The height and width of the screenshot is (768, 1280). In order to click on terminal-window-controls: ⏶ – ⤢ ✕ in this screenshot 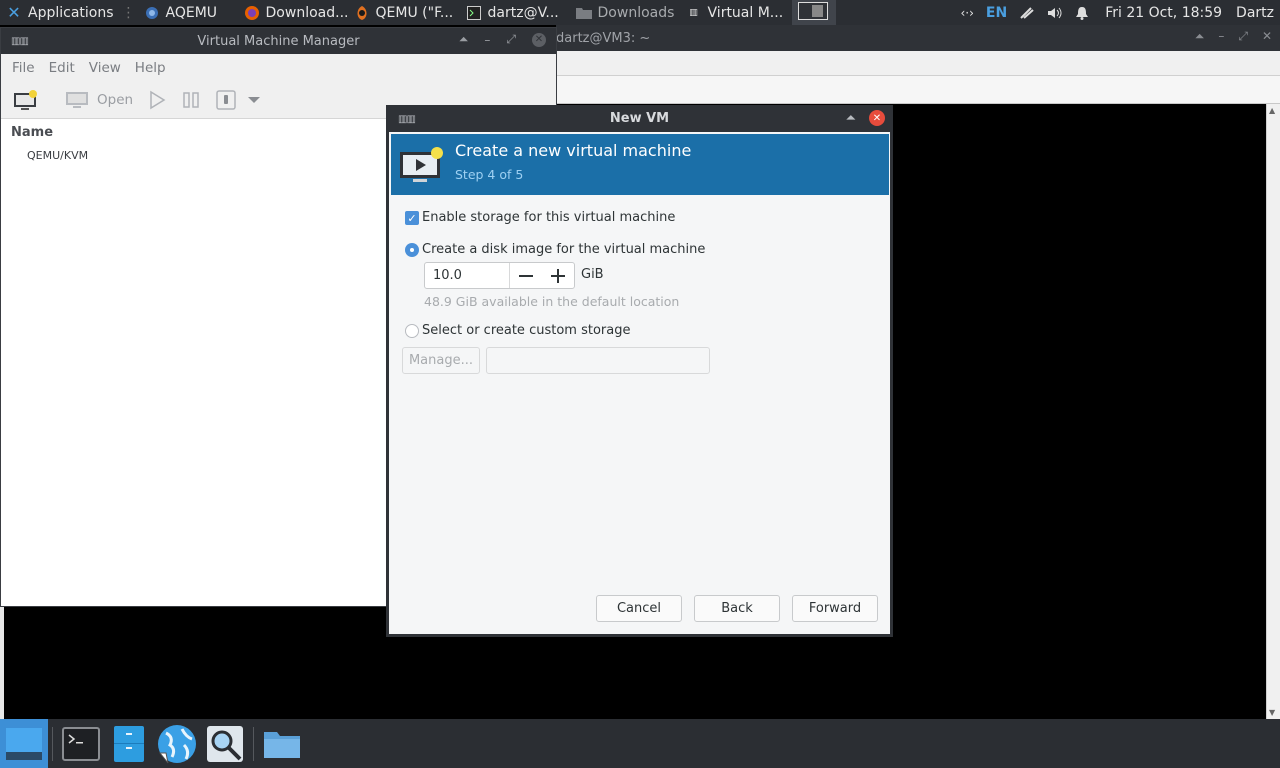, I will do `click(1233, 36)`.